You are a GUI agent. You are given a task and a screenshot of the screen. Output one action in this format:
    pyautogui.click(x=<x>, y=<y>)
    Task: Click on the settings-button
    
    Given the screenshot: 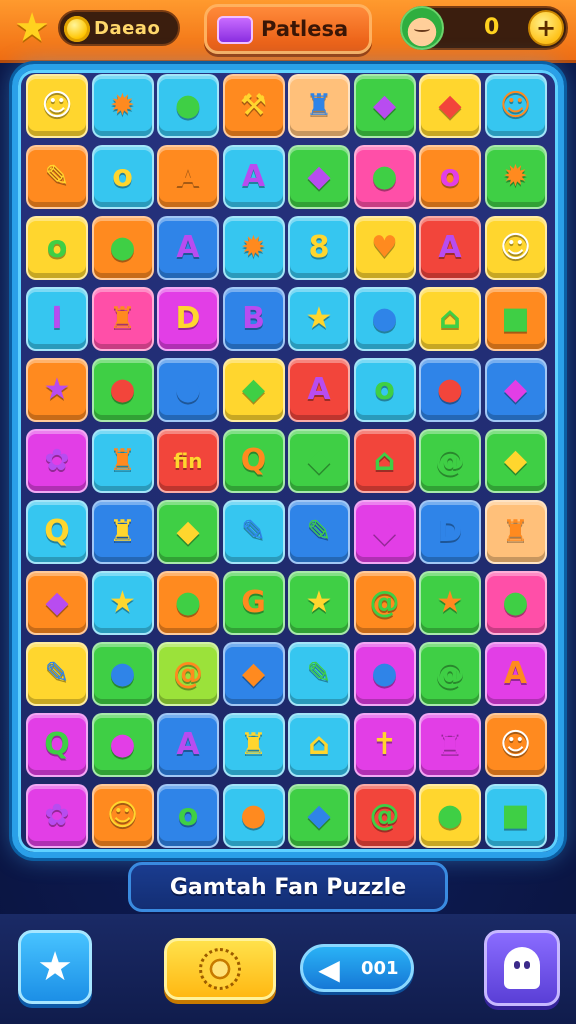 What is the action you would take?
    pyautogui.click(x=220, y=969)
    